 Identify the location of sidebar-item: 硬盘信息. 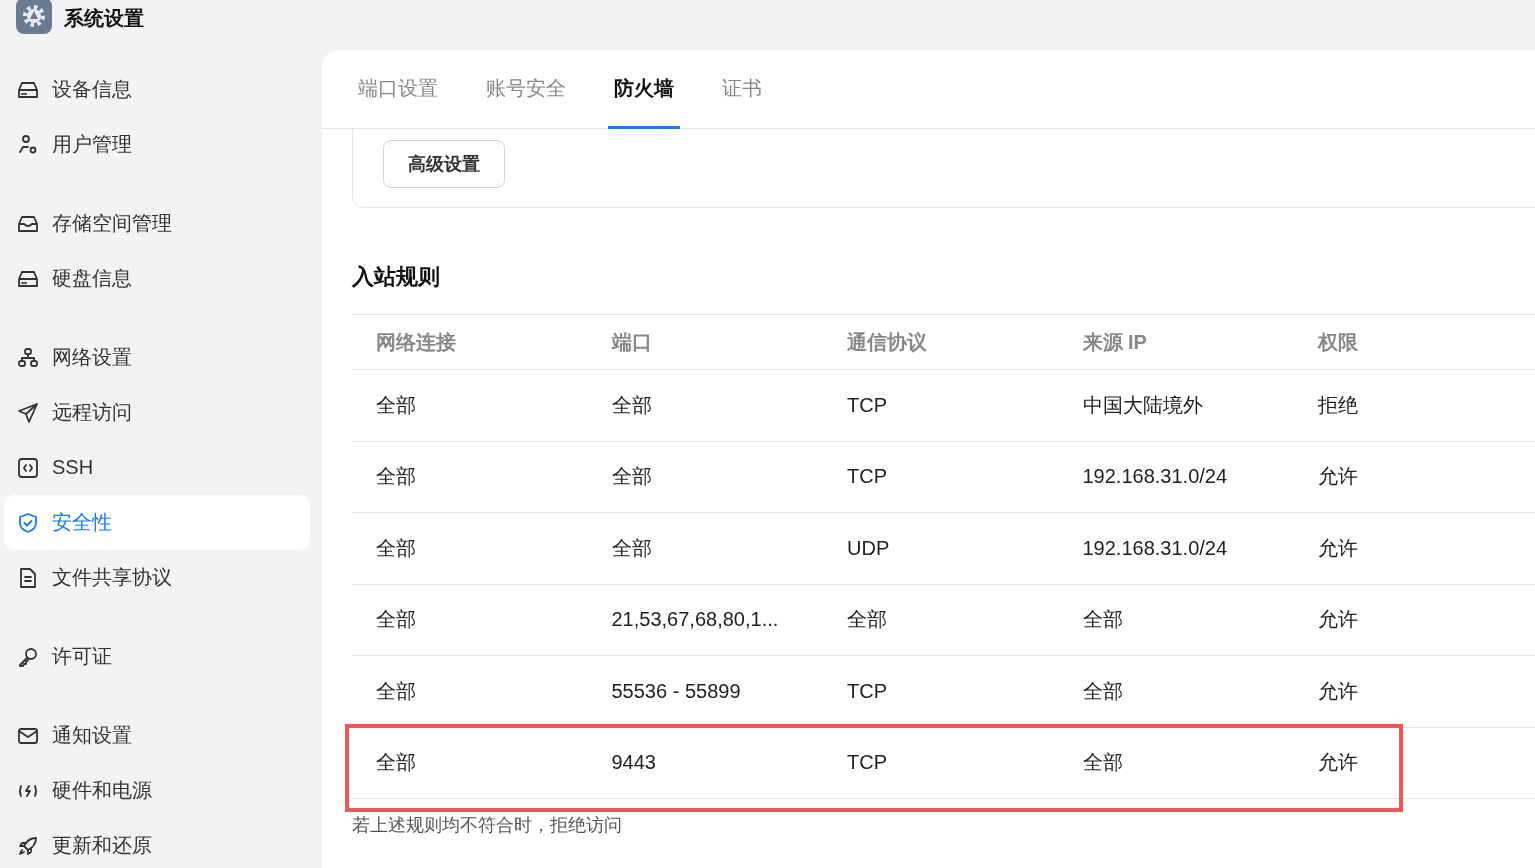
(157, 278).